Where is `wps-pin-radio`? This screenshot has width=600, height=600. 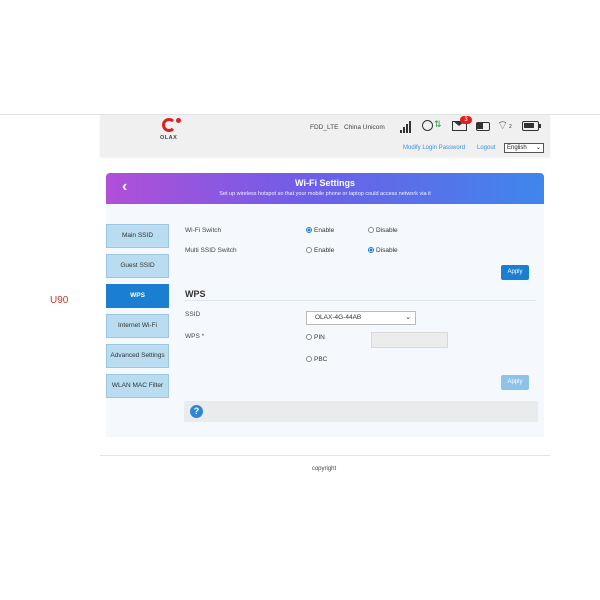 wps-pin-radio is located at coordinates (309, 337).